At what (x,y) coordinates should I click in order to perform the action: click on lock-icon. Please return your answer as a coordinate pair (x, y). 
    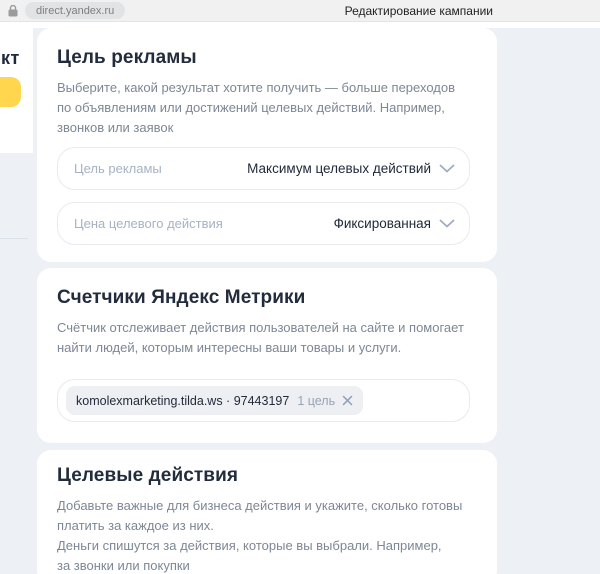
    Looking at the image, I should click on (13, 10).